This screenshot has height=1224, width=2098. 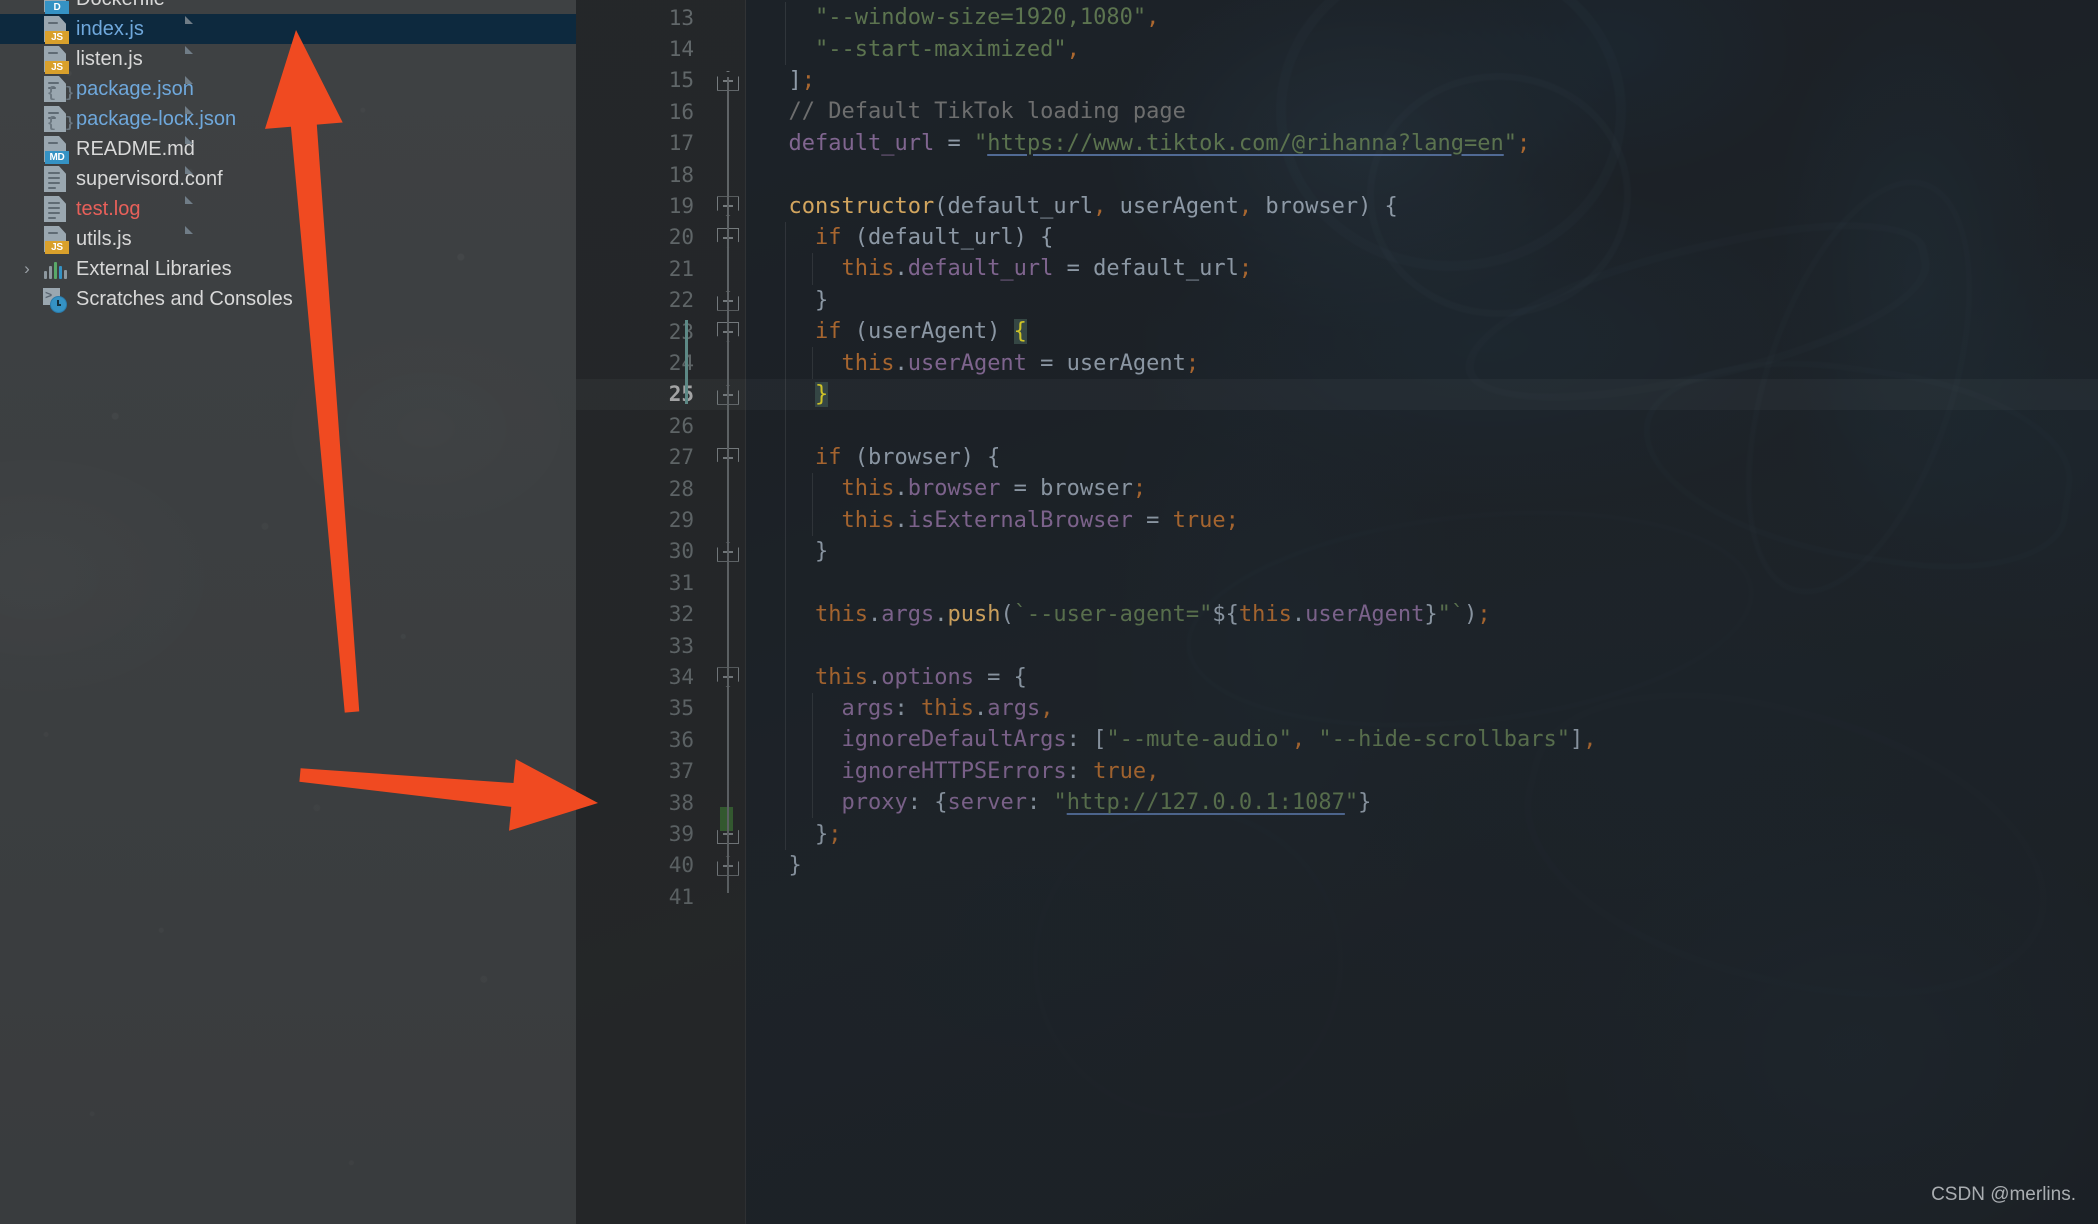 What do you see at coordinates (288, 179) in the screenshot?
I see `tree-item-supervisord-conf: supervisord.conf` at bounding box center [288, 179].